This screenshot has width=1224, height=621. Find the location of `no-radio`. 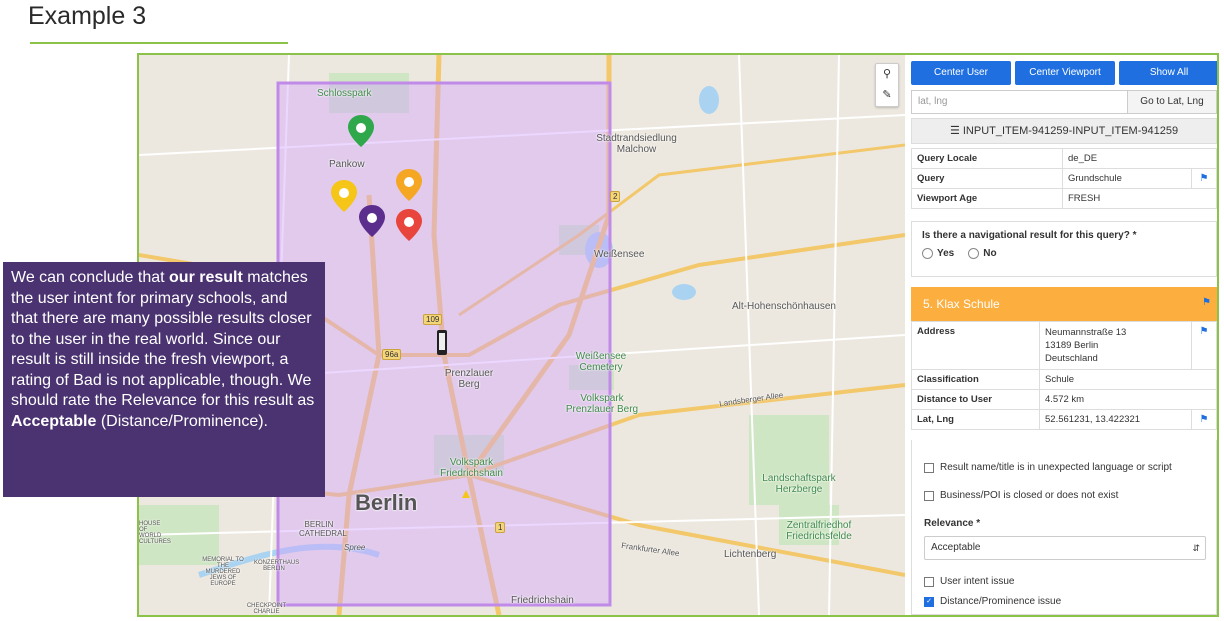

no-radio is located at coordinates (974, 253).